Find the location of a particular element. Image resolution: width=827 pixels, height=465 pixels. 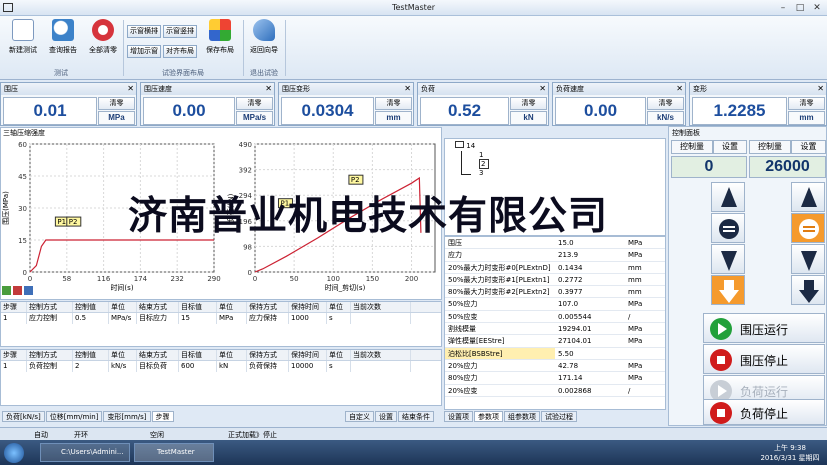

tree-item: 3 is located at coordinates (484, 173).